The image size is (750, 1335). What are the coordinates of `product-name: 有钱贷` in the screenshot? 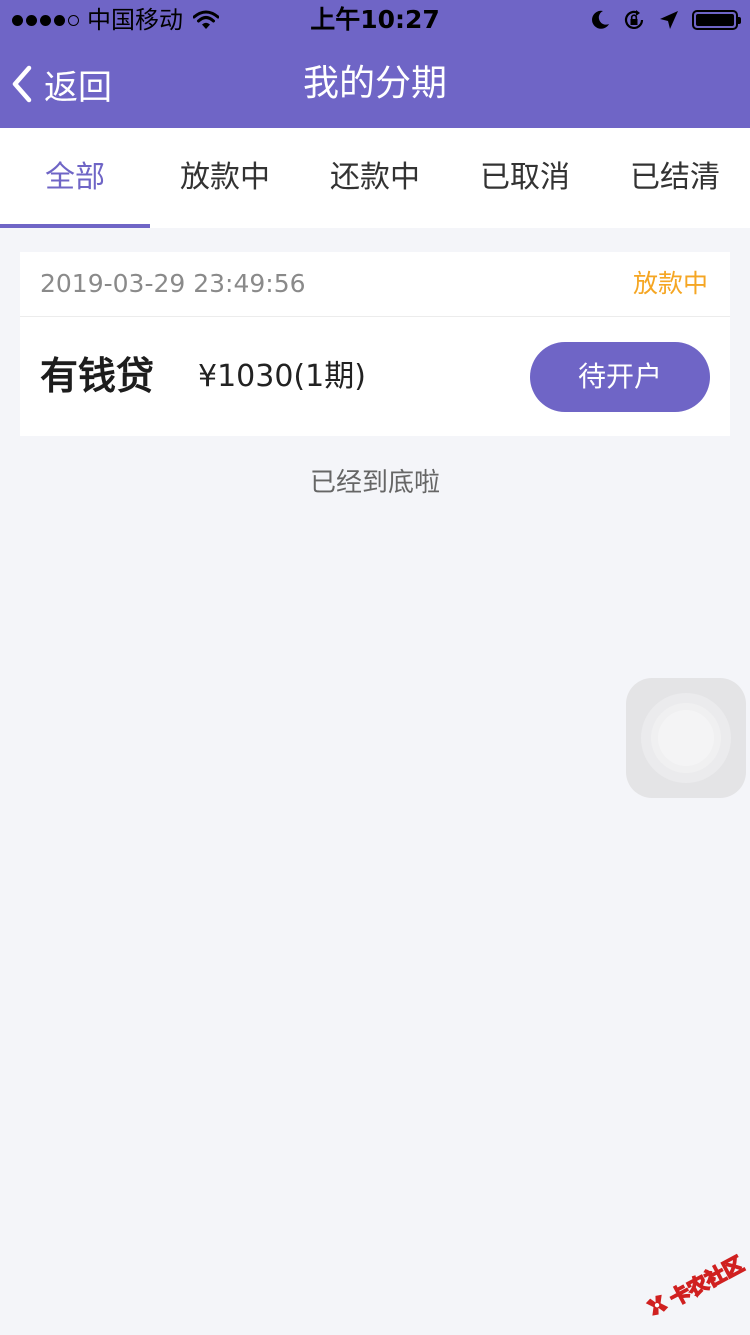 It's located at (97, 376).